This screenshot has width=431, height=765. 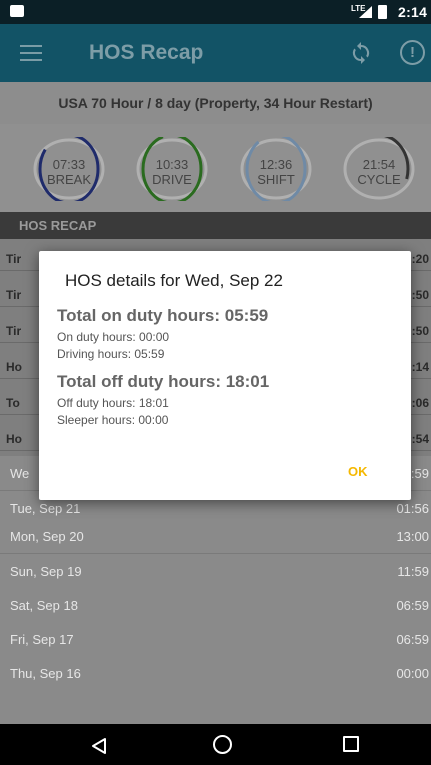 I want to click on gauge-time: 21:54, so click(x=379, y=164).